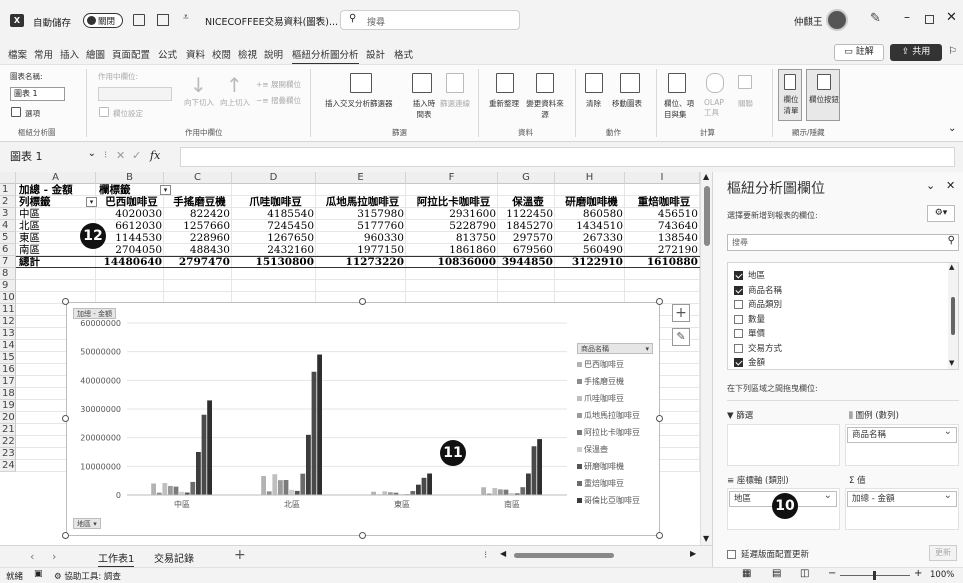  What do you see at coordinates (174, 557) in the screenshot?
I see `sheet-tab: 交易記錄` at bounding box center [174, 557].